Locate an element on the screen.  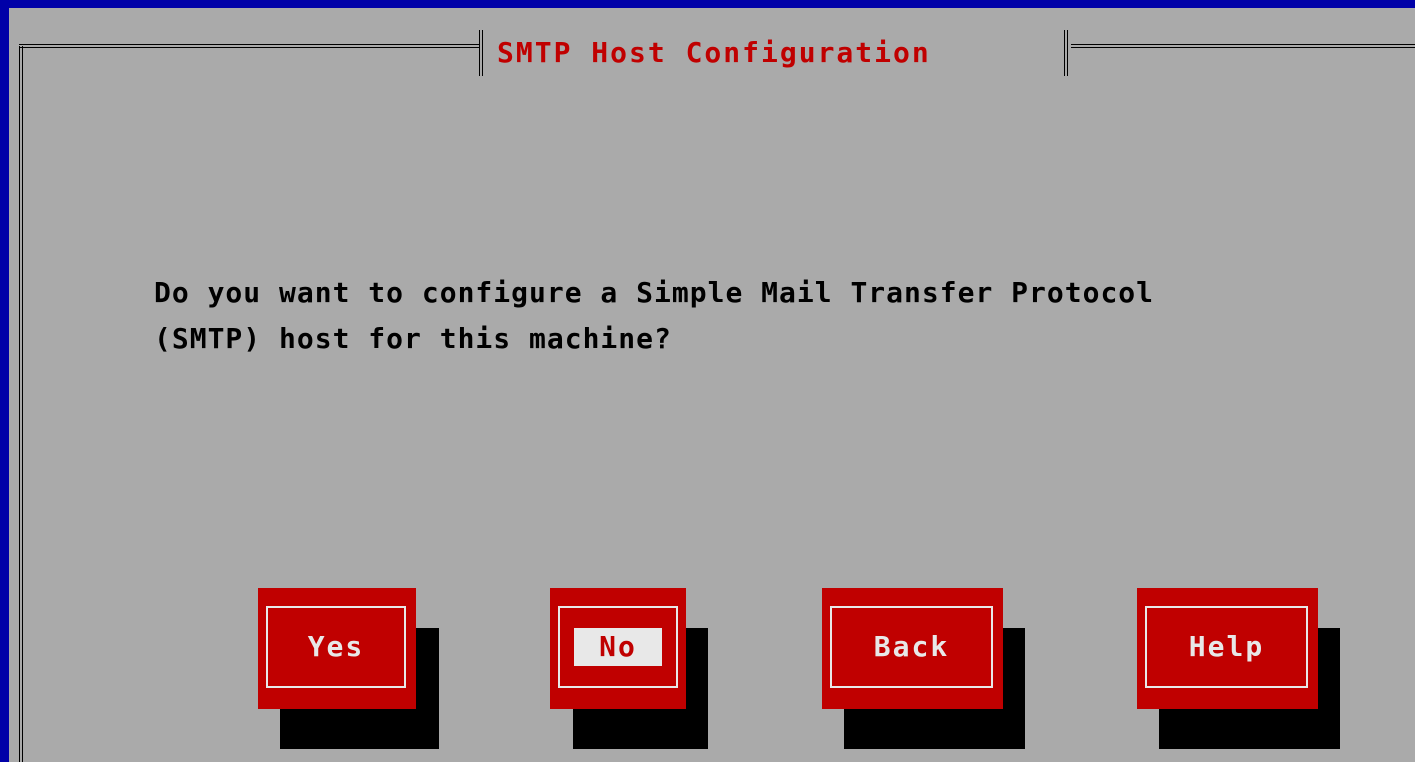
back-button: Back is located at coordinates (912, 648).